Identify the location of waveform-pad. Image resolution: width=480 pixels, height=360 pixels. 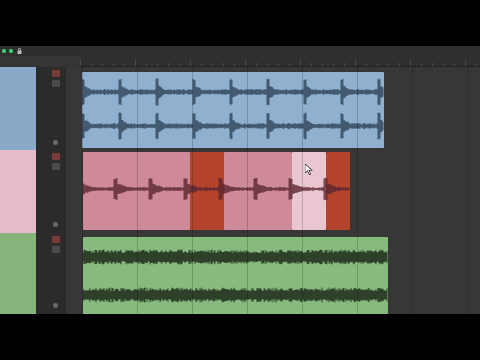
(235, 276).